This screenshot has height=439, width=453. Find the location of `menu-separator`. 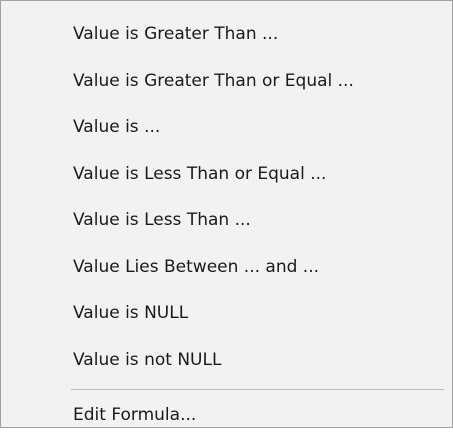

menu-separator is located at coordinates (257, 389).